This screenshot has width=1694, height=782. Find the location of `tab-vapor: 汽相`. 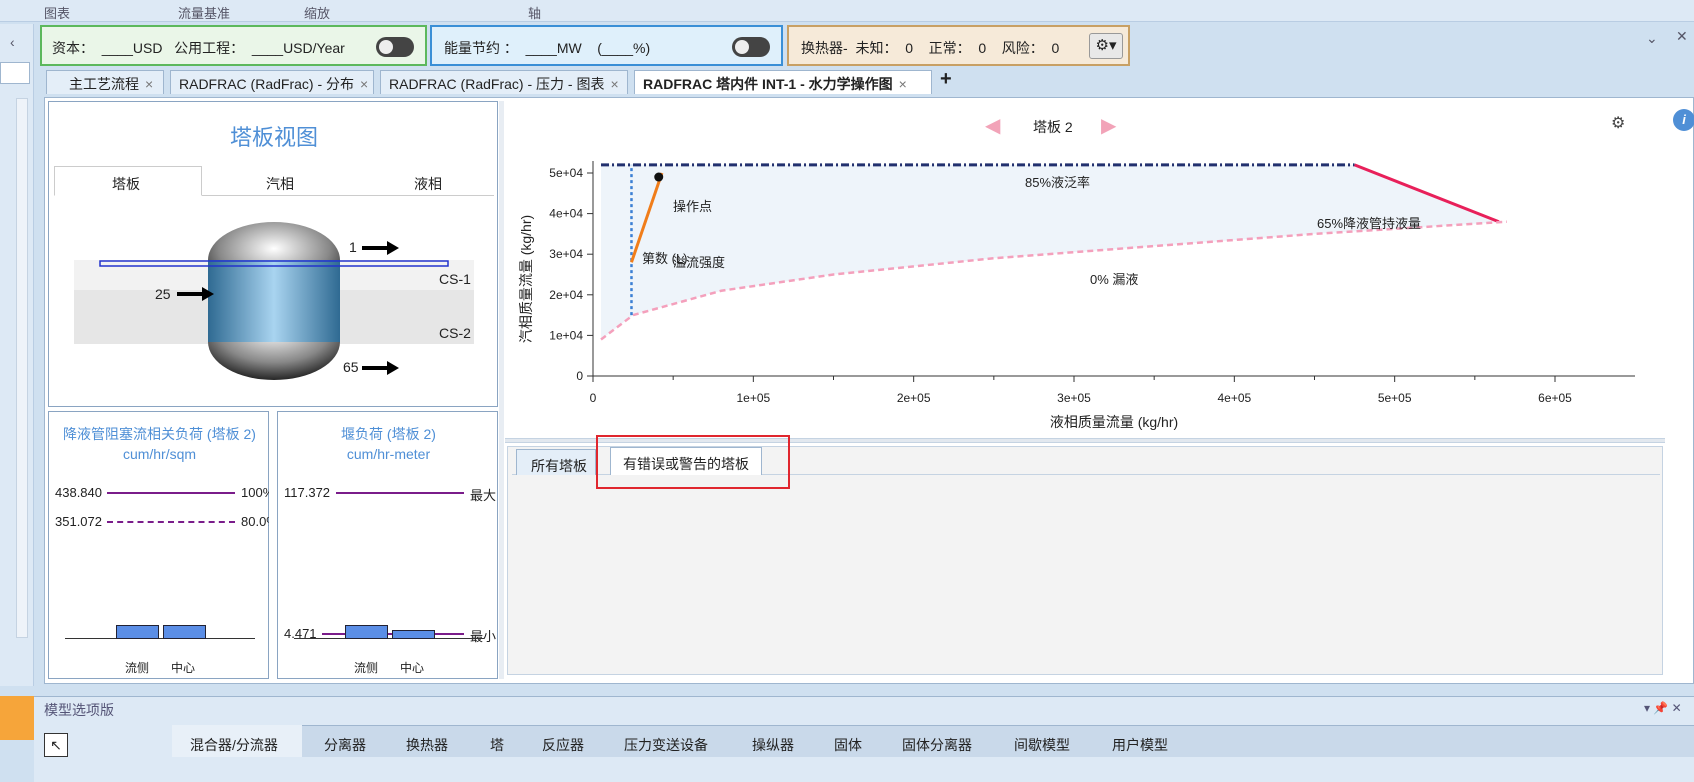

tab-vapor: 汽相 is located at coordinates (280, 184).